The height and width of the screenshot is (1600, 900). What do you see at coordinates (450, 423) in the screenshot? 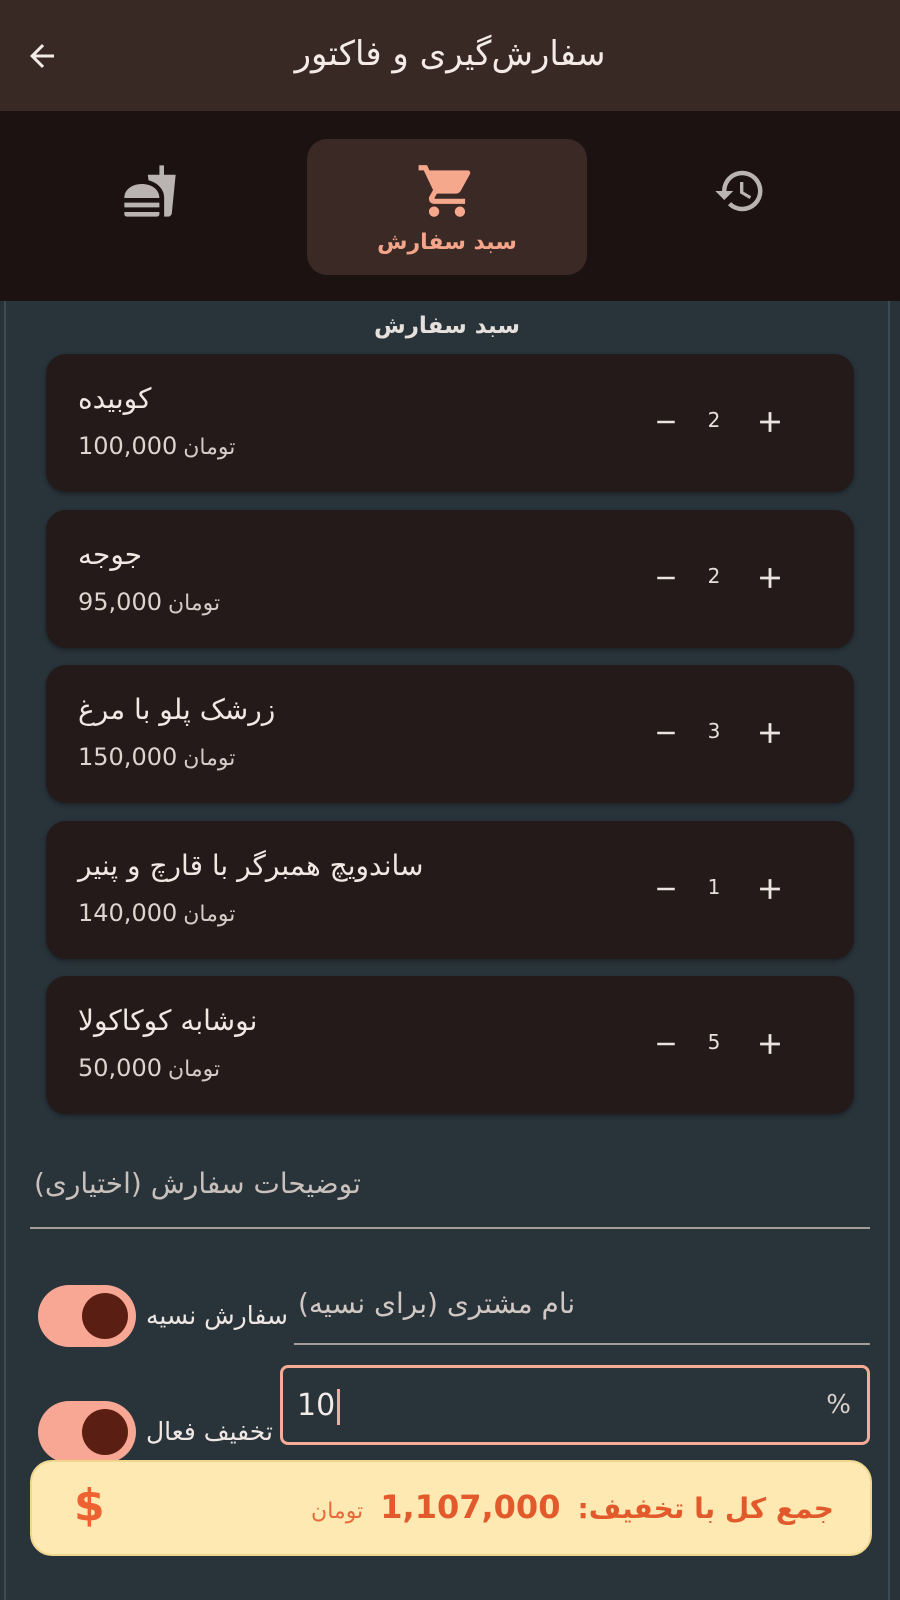
I see `cart-item: کوبیده 100,000 تومان 2` at bounding box center [450, 423].